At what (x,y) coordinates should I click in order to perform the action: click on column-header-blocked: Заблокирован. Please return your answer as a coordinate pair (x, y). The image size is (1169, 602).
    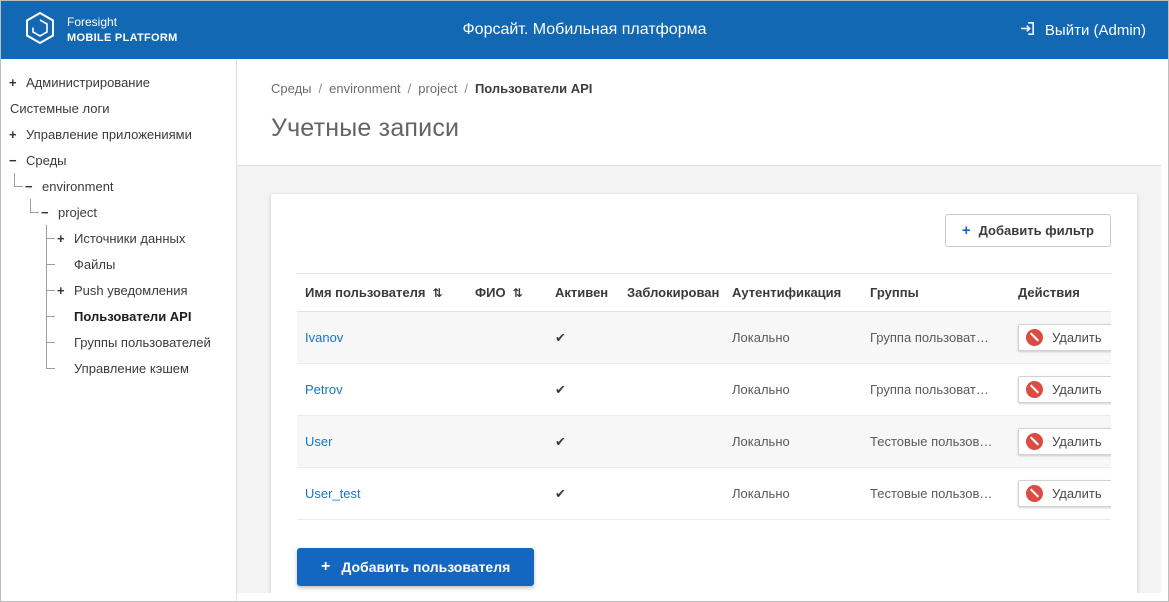
    Looking at the image, I should click on (671, 292).